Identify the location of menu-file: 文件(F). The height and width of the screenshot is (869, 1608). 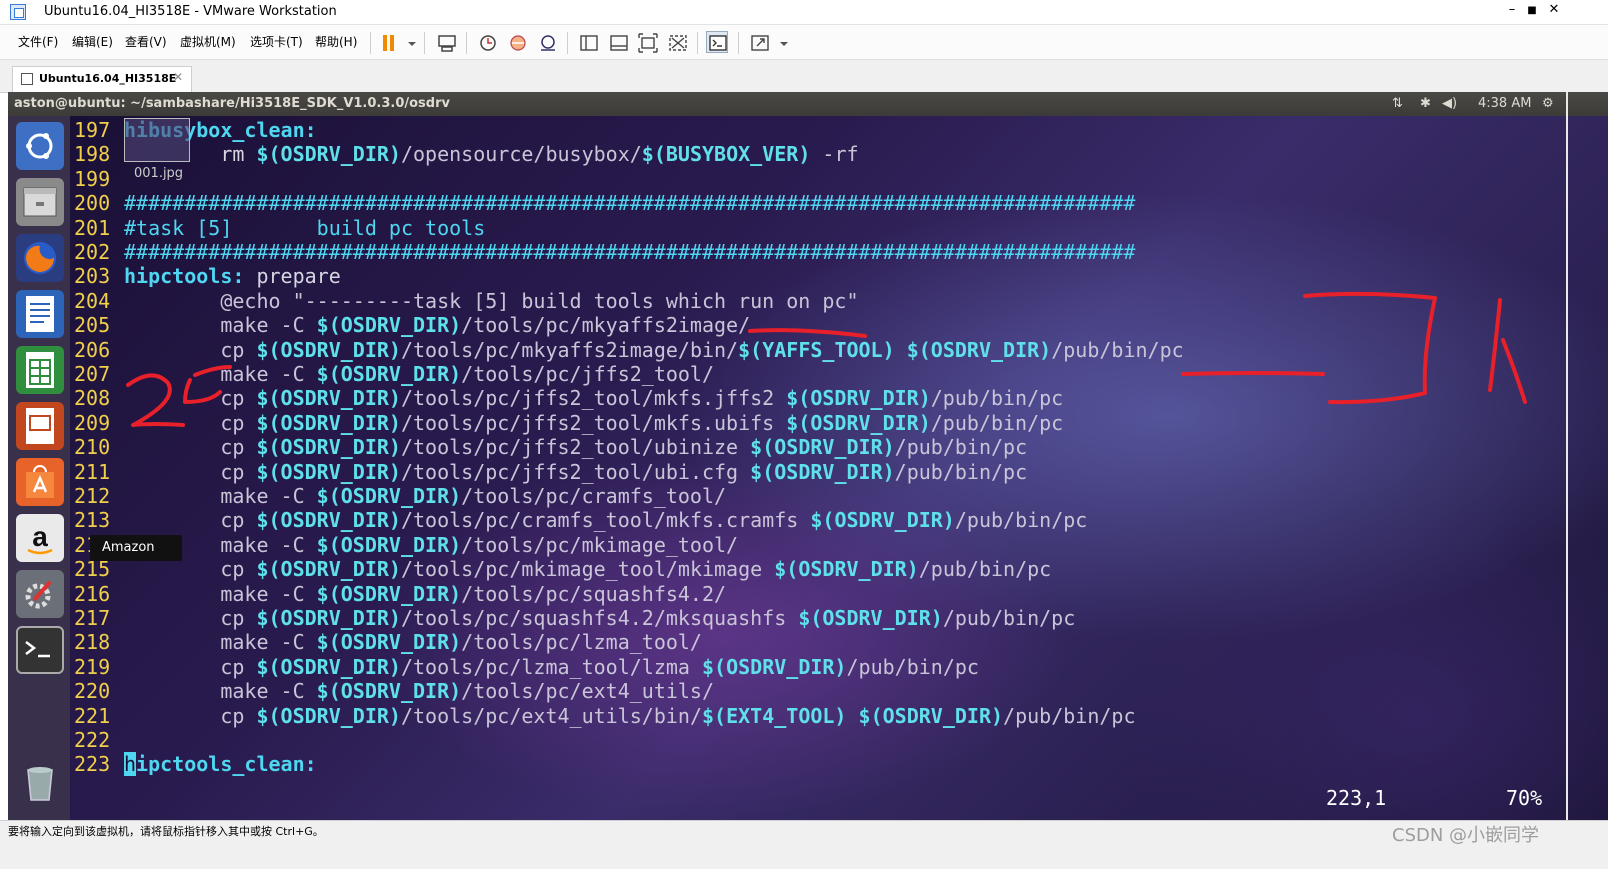
(38, 41).